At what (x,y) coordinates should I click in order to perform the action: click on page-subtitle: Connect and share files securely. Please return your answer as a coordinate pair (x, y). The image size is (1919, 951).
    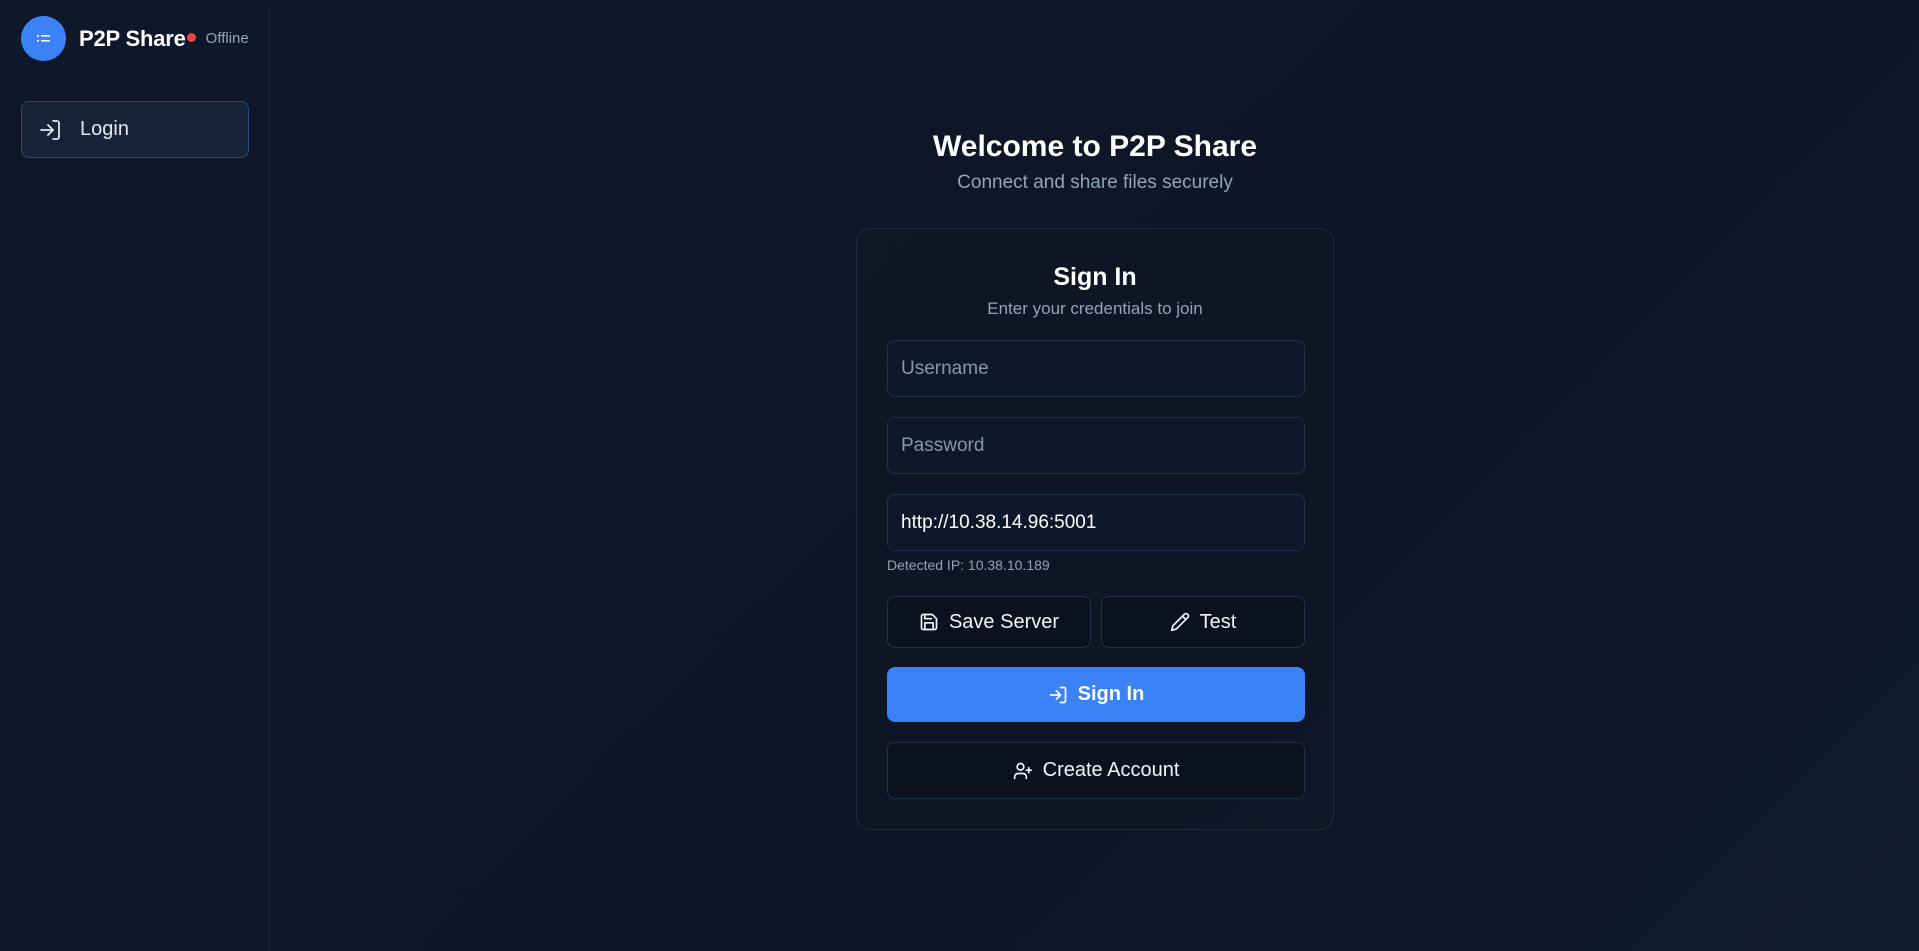
    Looking at the image, I should click on (1095, 182).